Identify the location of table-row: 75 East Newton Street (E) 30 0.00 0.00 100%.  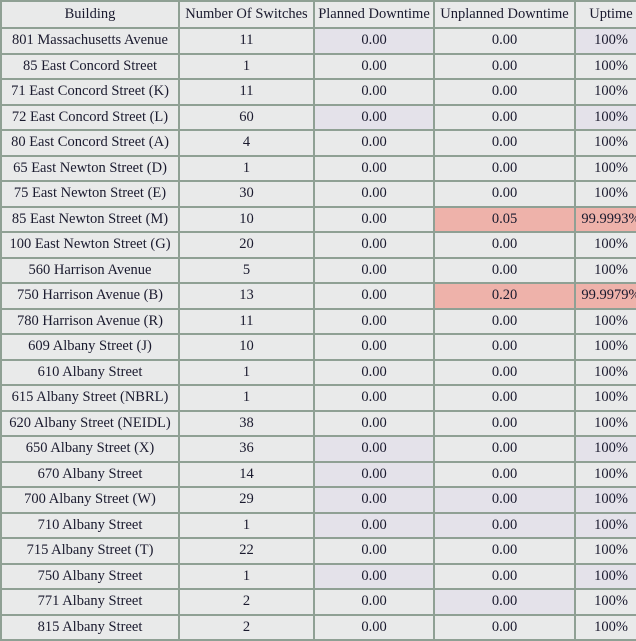
(319, 194).